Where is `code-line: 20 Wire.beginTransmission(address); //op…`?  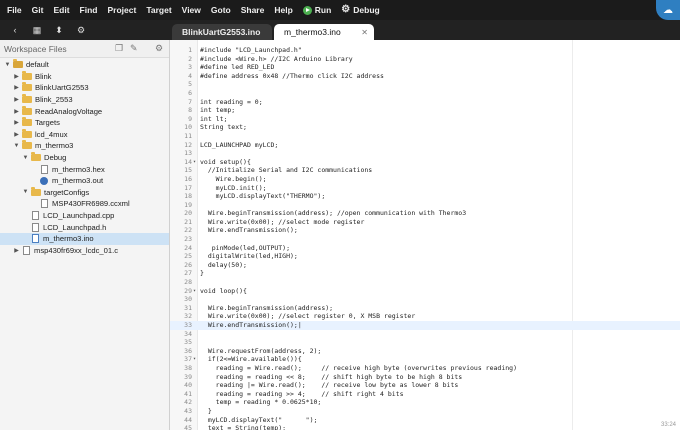
code-line: 20 Wire.beginTransmission(address); //op… is located at coordinates (425, 213).